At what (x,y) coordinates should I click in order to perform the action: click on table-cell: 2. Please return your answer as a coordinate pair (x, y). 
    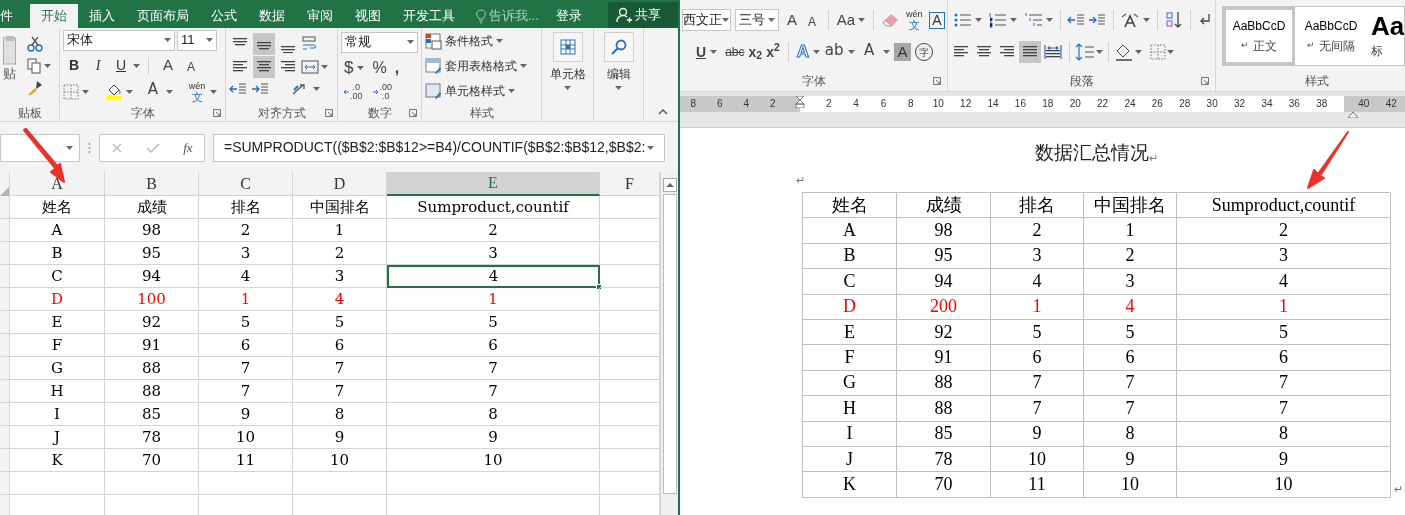
    Looking at the image, I should click on (246, 230).